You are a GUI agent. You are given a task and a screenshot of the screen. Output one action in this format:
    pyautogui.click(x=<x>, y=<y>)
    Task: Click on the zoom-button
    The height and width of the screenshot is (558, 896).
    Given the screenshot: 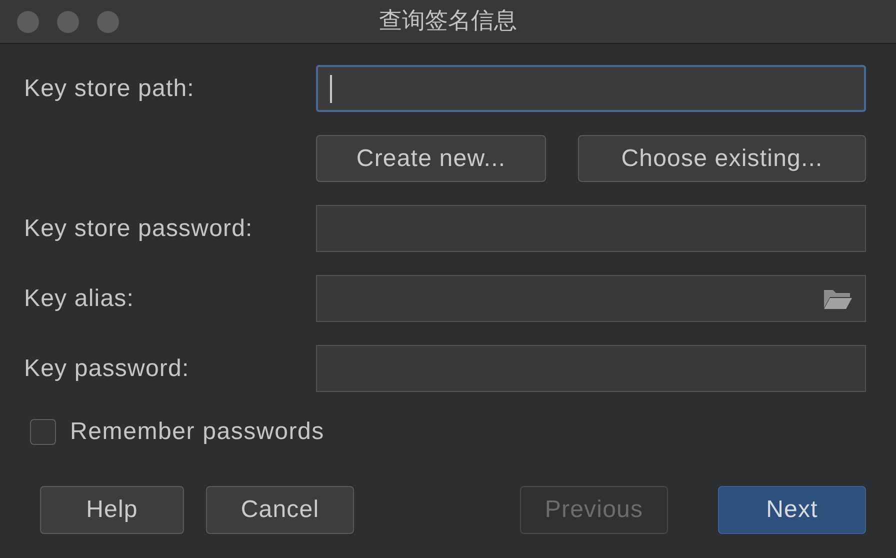 What is the action you would take?
    pyautogui.click(x=108, y=21)
    